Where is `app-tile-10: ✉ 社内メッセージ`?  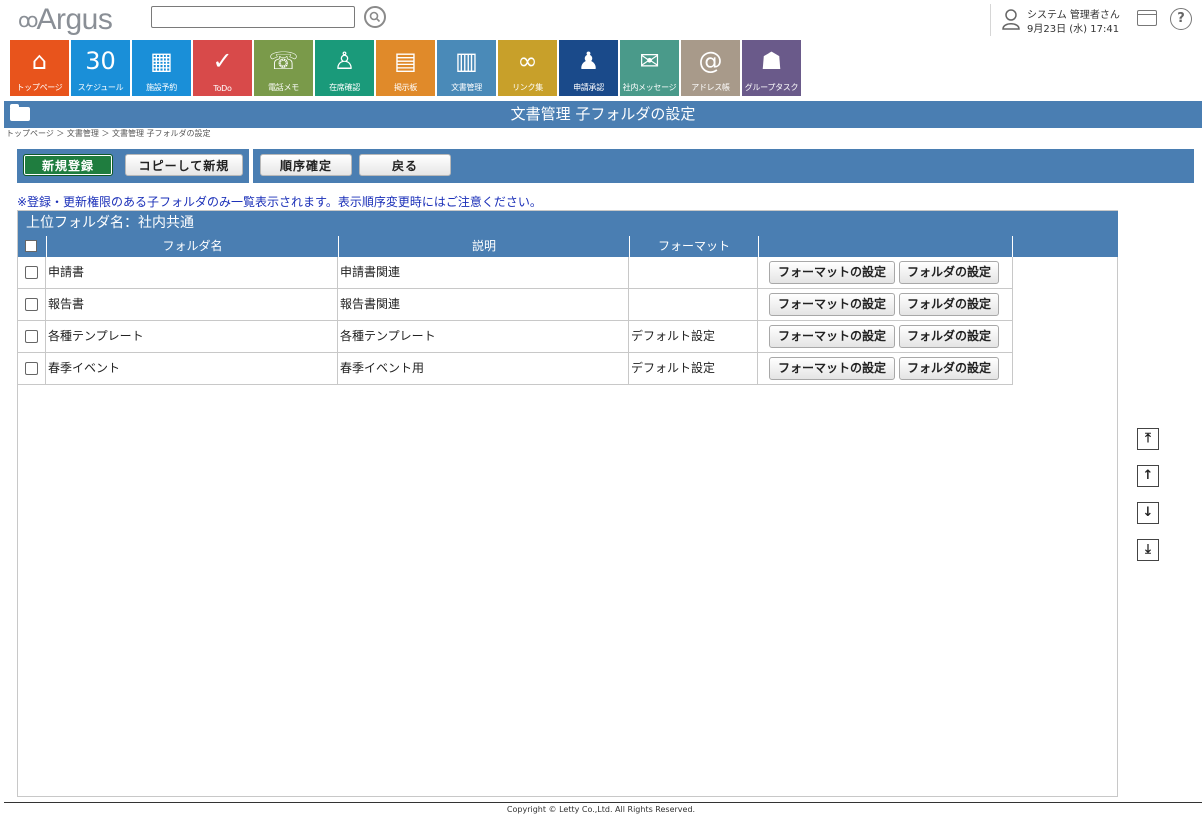 app-tile-10: ✉ 社内メッセージ is located at coordinates (649, 68).